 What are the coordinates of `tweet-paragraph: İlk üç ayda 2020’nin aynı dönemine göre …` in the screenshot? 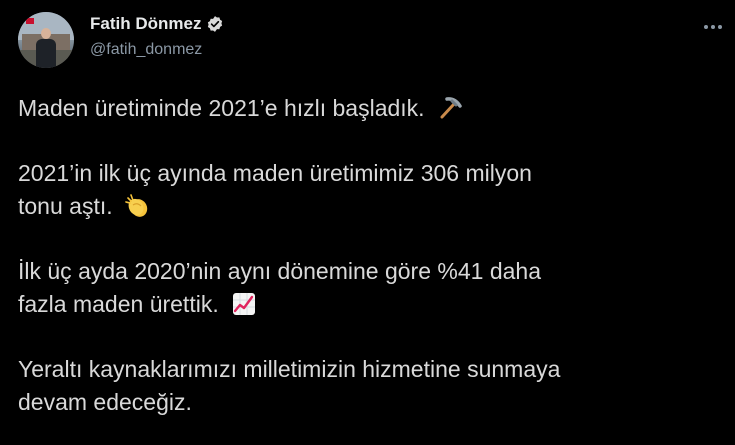 It's located at (368, 288).